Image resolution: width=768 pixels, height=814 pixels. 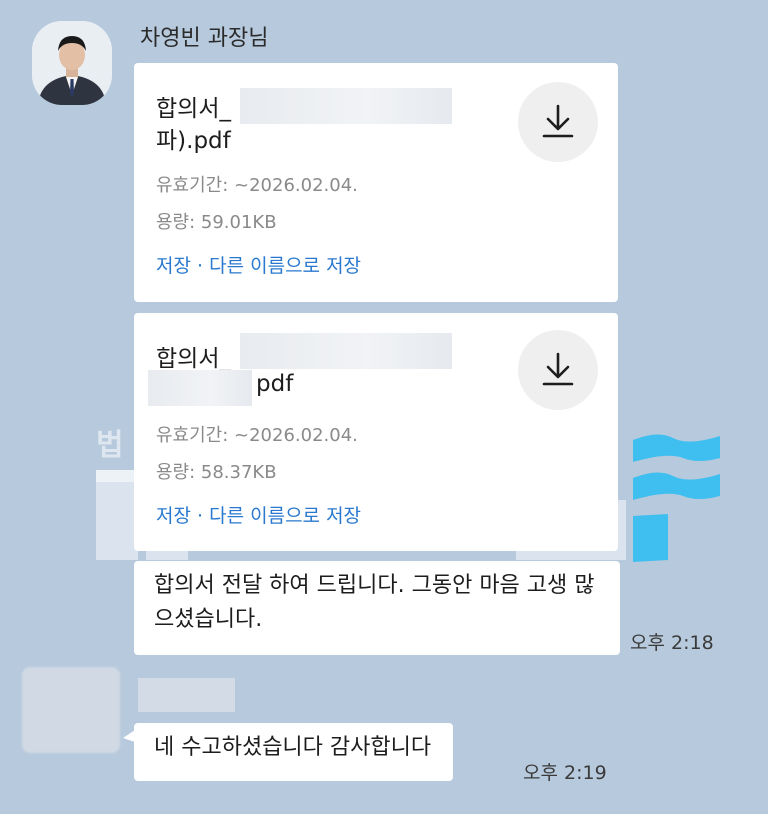 I want to click on file-name-line2: pdf, so click(x=275, y=384).